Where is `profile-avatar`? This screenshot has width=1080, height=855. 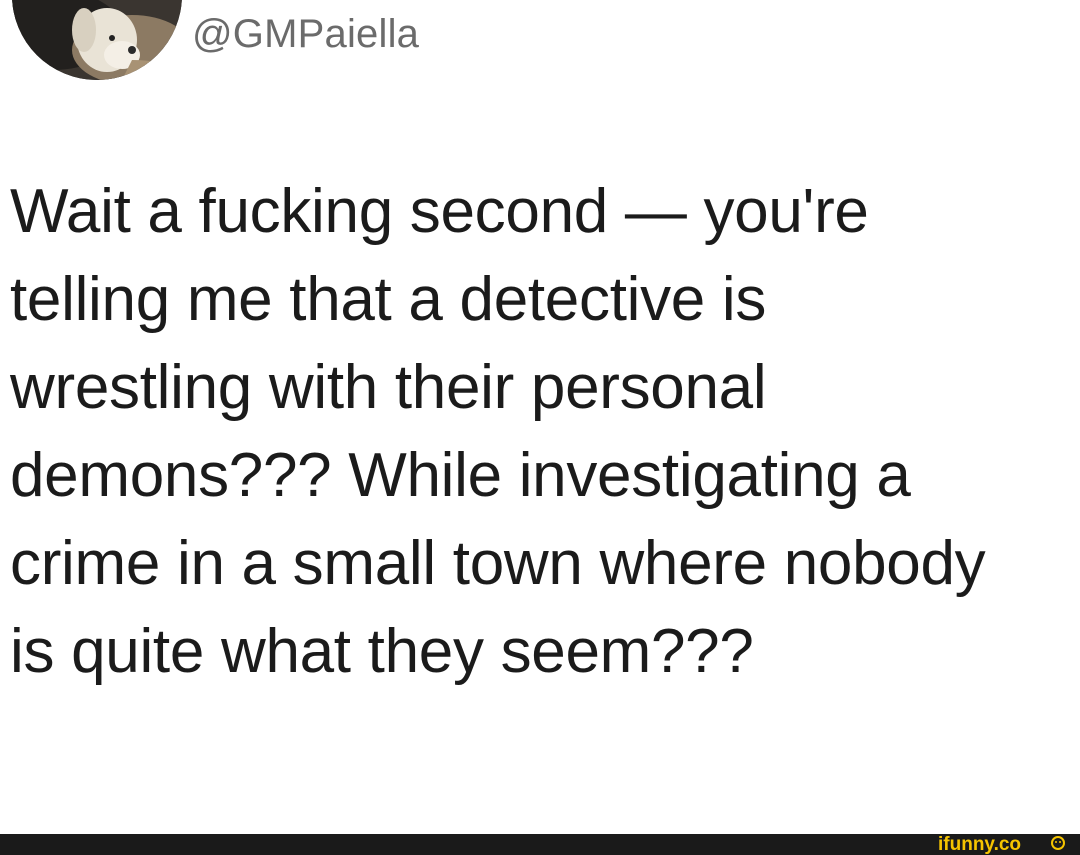 profile-avatar is located at coordinates (97, 40).